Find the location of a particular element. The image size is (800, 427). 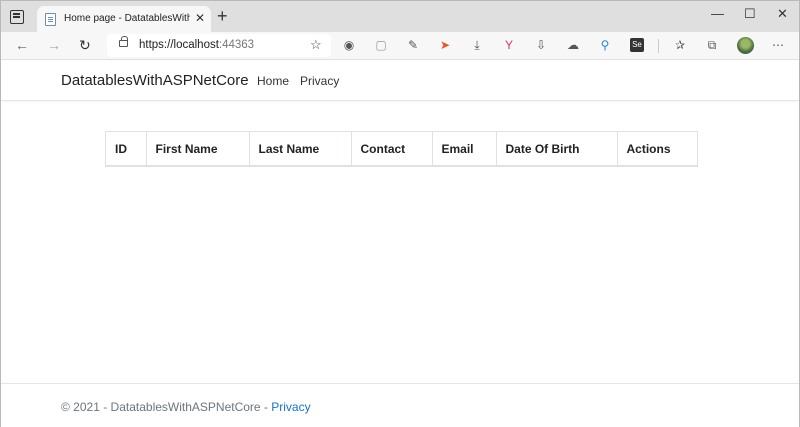

new-tab-icon: + is located at coordinates (222, 16).